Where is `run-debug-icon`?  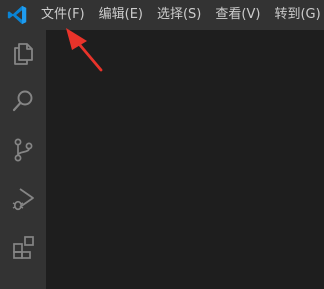
run-debug-icon is located at coordinates (23, 199).